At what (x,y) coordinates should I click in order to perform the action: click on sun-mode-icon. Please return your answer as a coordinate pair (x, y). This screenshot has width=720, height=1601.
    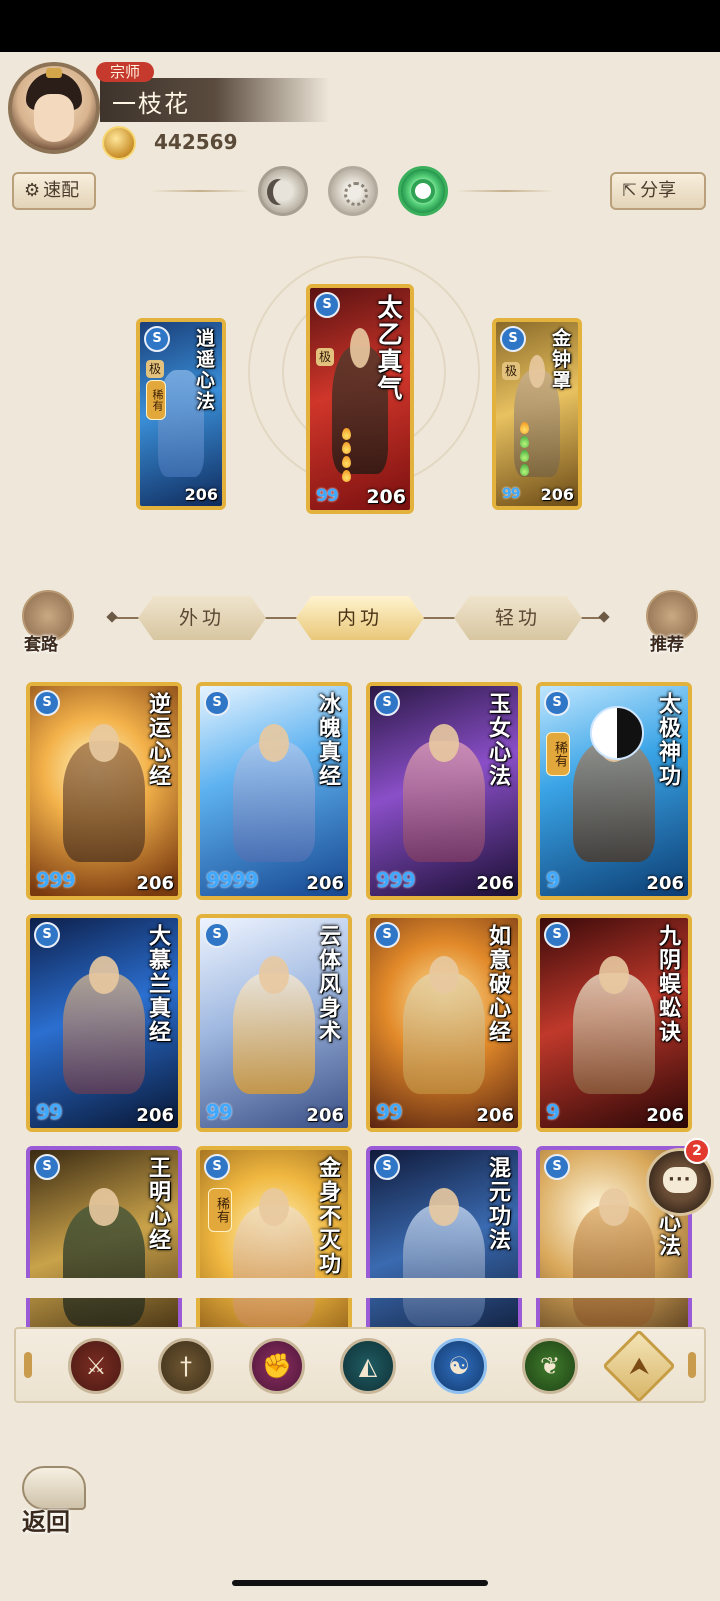
    Looking at the image, I should click on (353, 191).